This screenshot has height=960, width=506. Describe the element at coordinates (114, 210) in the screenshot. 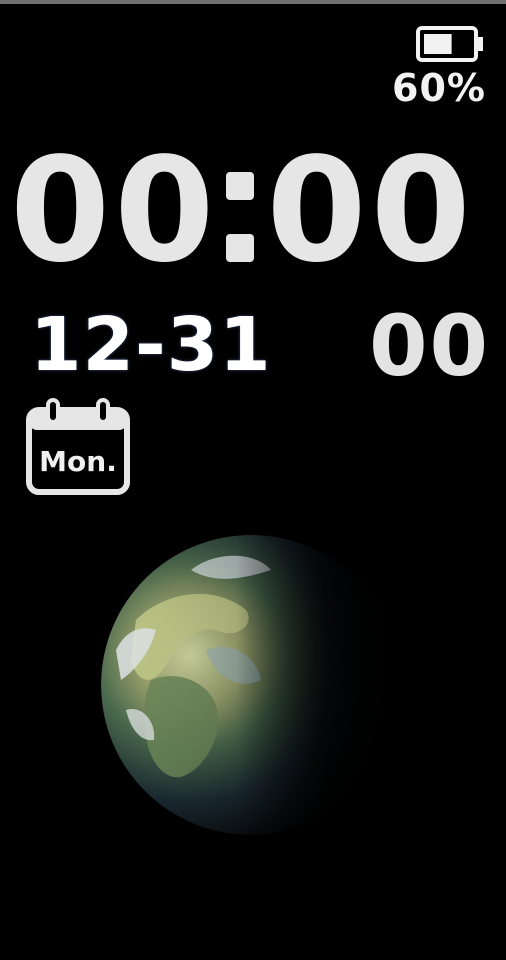

I see `hours: 00` at that location.